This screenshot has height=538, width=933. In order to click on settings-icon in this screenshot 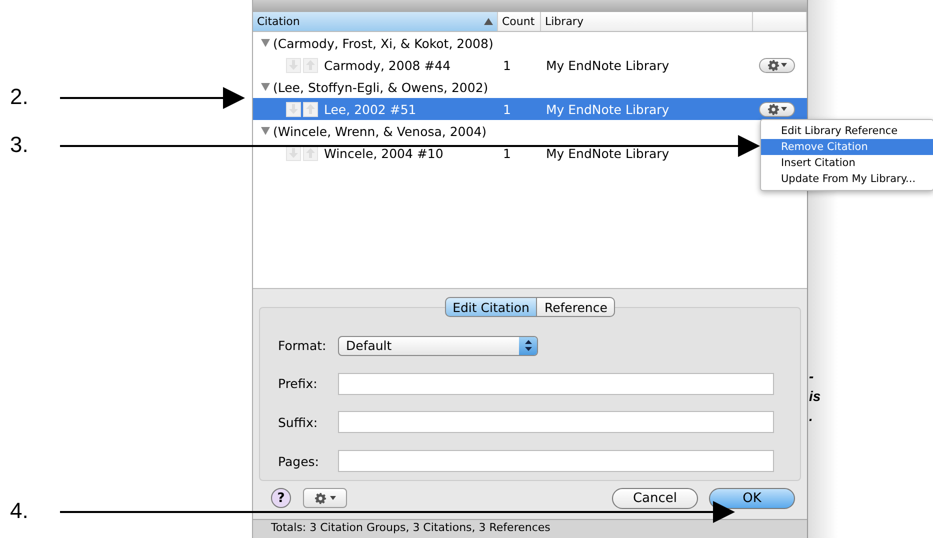, I will do `click(320, 498)`.